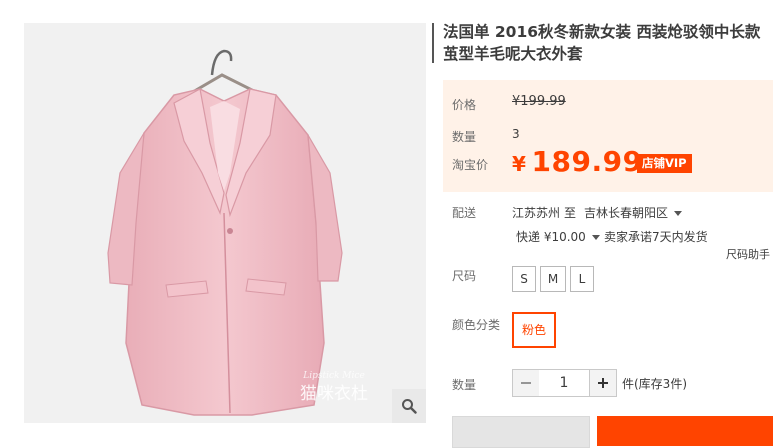  What do you see at coordinates (582, 279) in the screenshot?
I see `size-option-l: L` at bounding box center [582, 279].